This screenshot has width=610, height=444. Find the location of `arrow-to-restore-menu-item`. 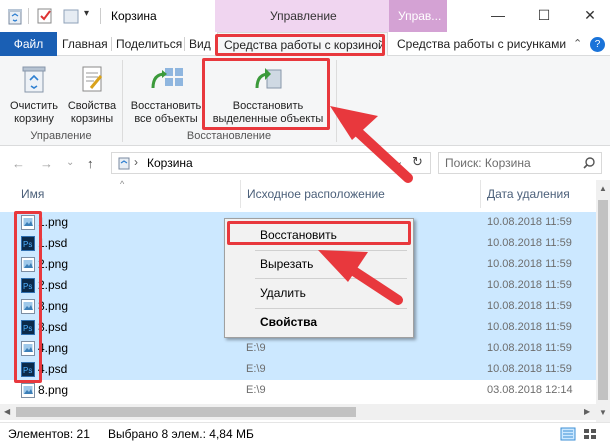

arrow-to-restore-menu-item is located at coordinates (360, 277).